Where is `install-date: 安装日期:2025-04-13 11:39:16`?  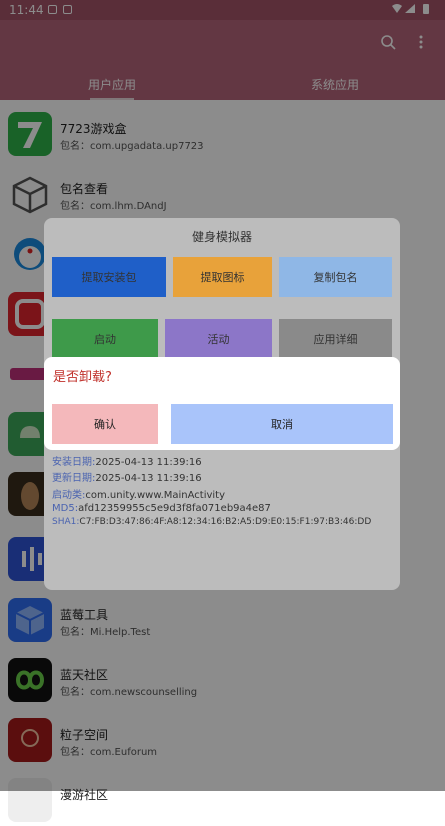
install-date: 安装日期:2025-04-13 11:39:16 is located at coordinates (127, 462).